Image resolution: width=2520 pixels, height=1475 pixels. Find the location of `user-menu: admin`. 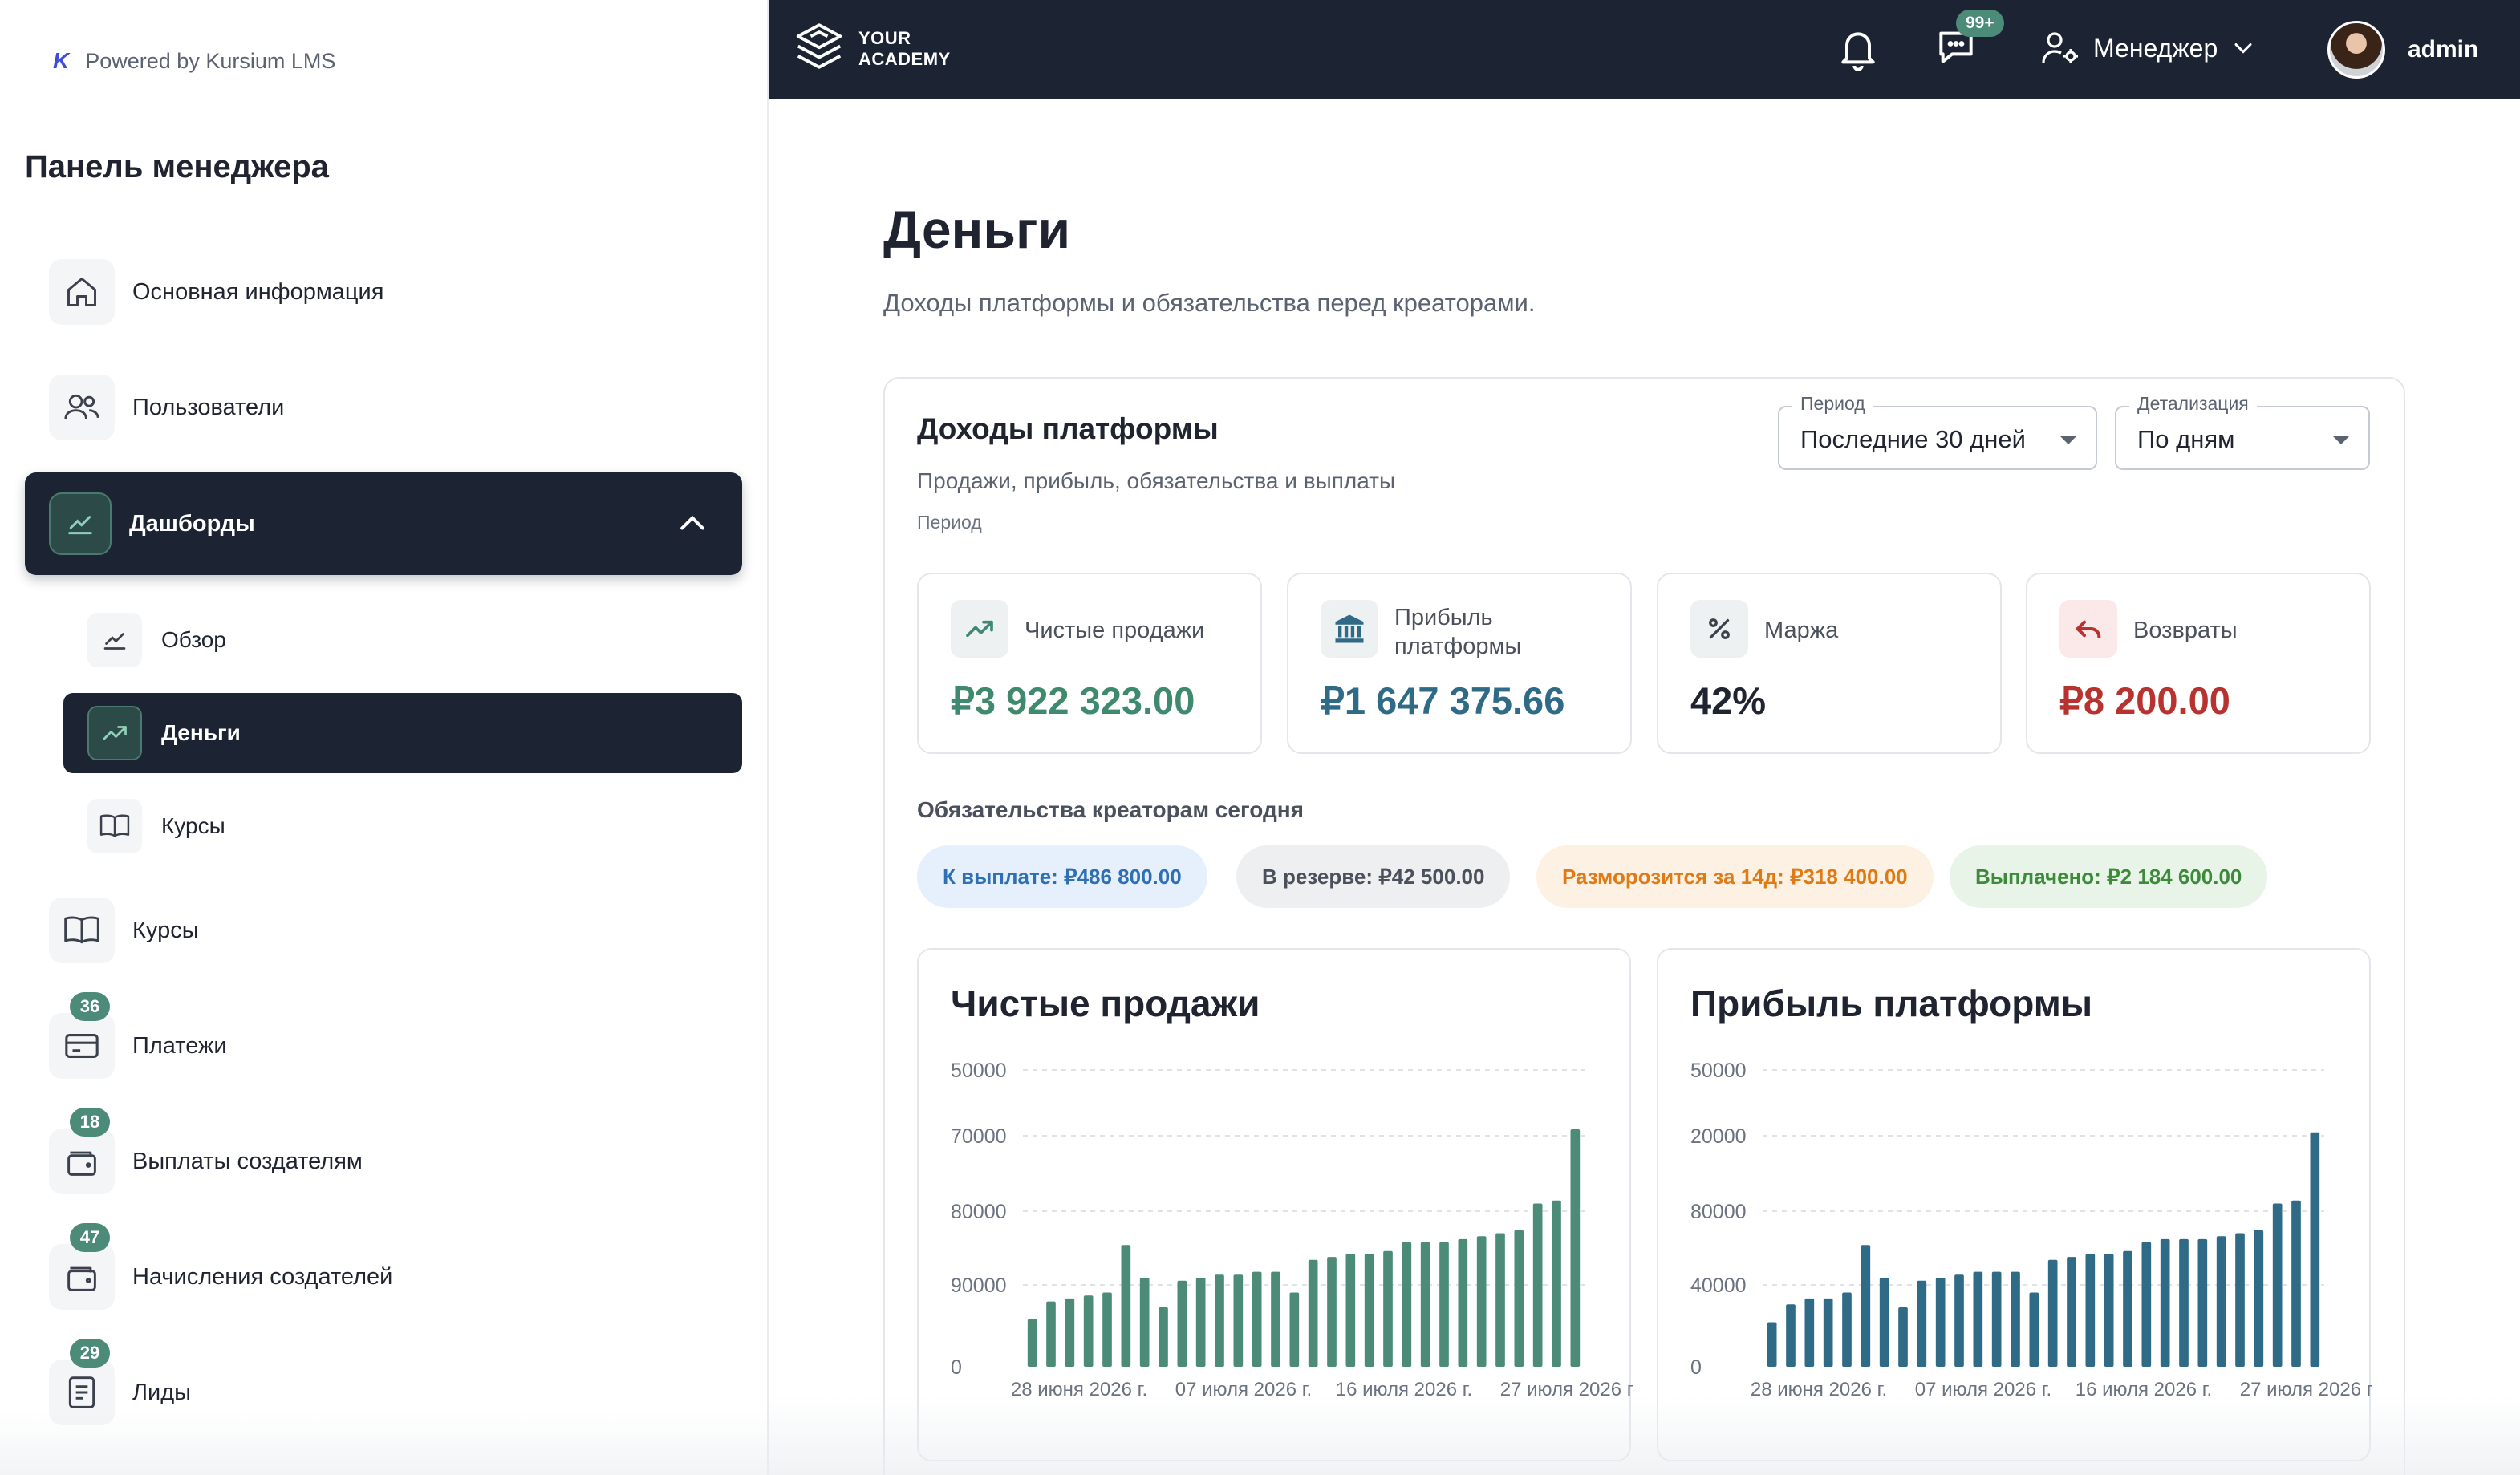

user-menu: admin is located at coordinates (2402, 50).